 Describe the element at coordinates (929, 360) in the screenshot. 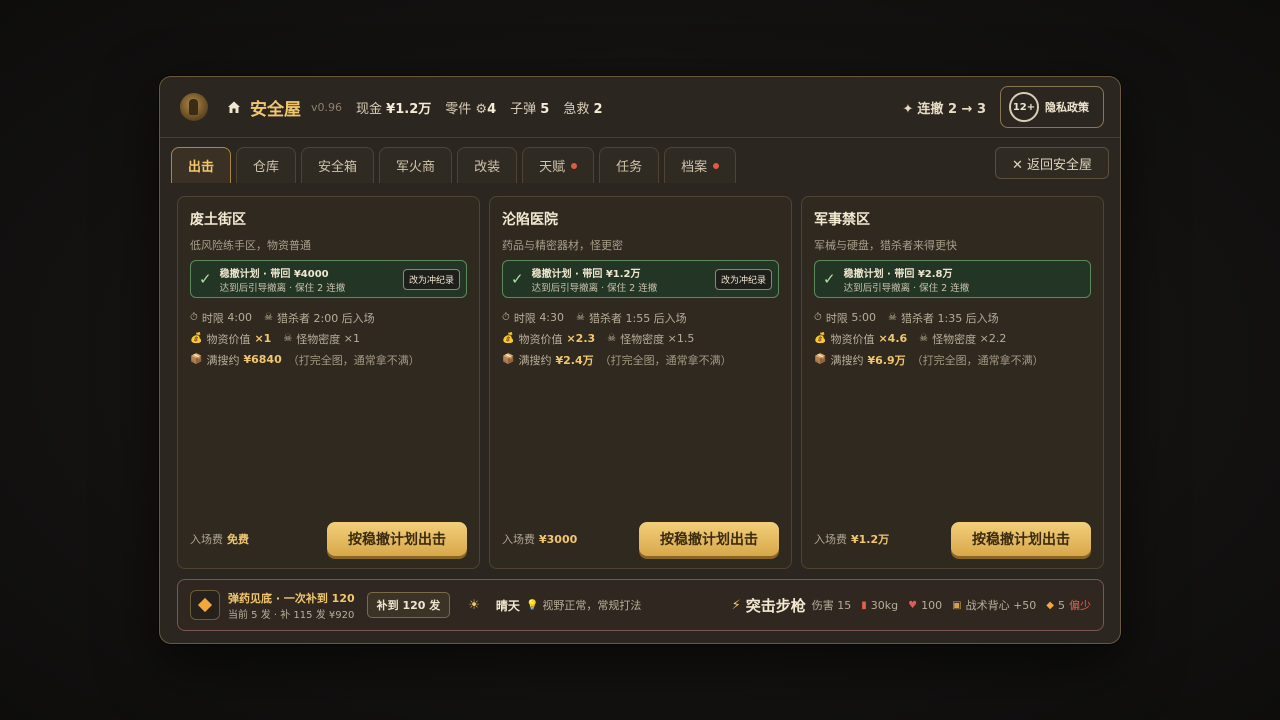

I see `full-search-row: 📦 满搜约 ¥6.9万 （打完全图，通常拿不满）` at that location.